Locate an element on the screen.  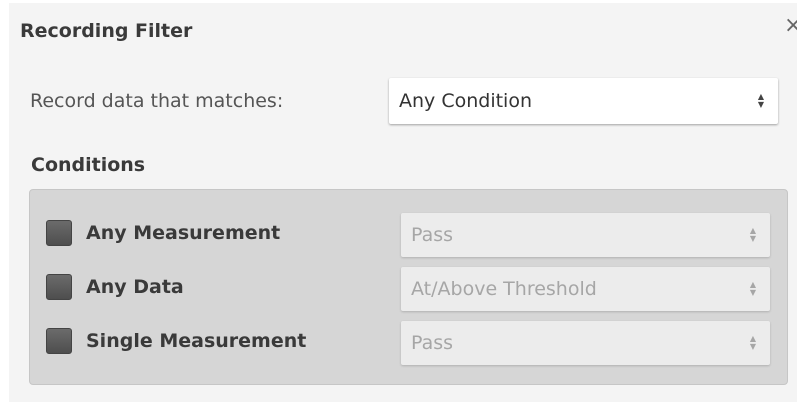
any-data-select: At/Above Threshold ▲ ▼ is located at coordinates (585, 289).